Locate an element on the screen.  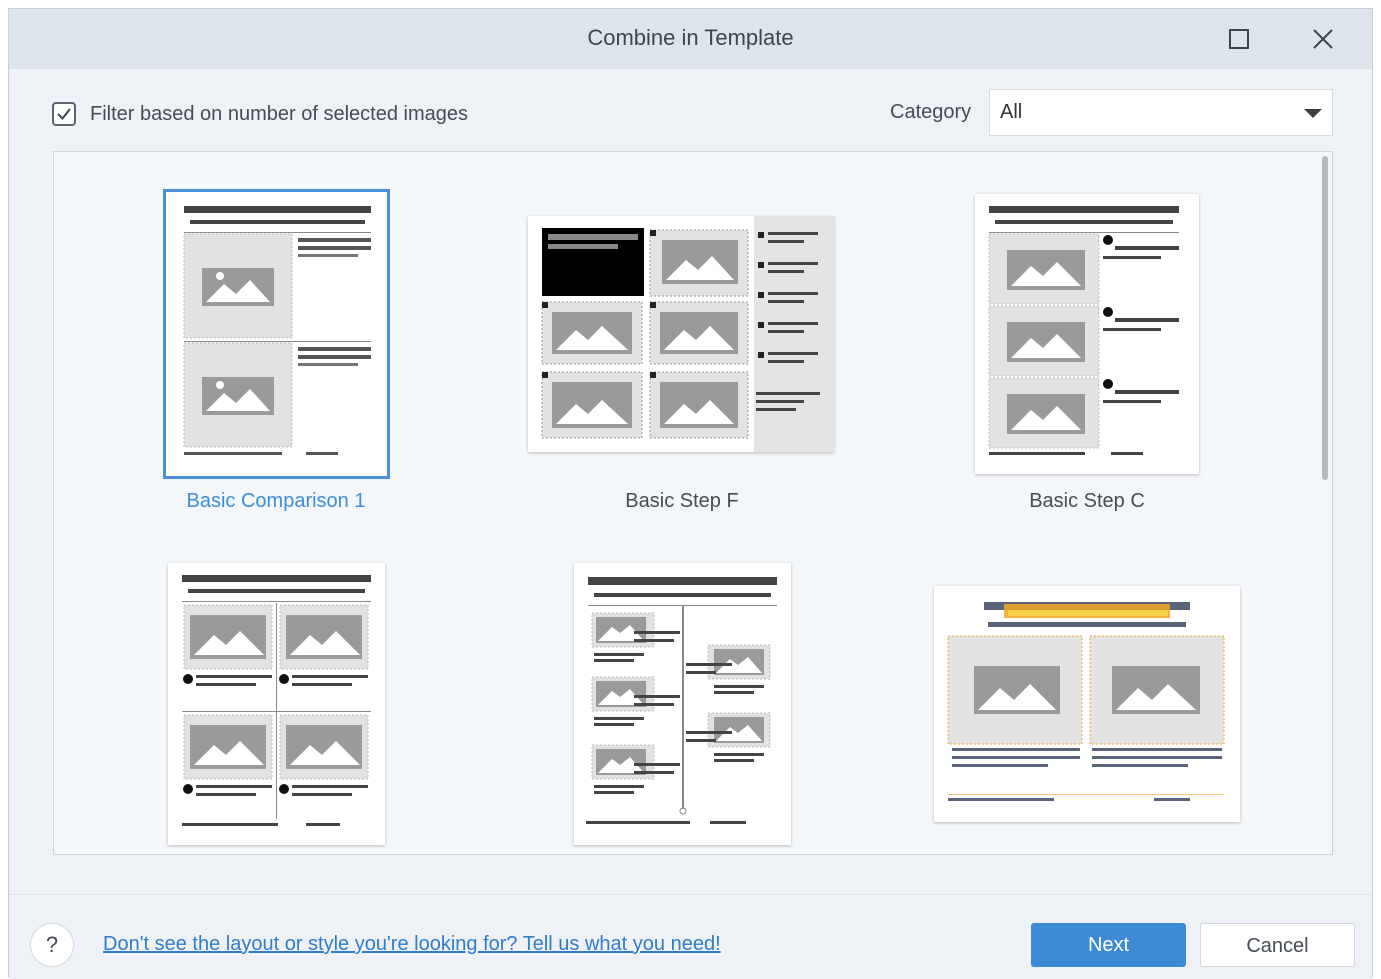
close-button is located at coordinates (1323, 39).